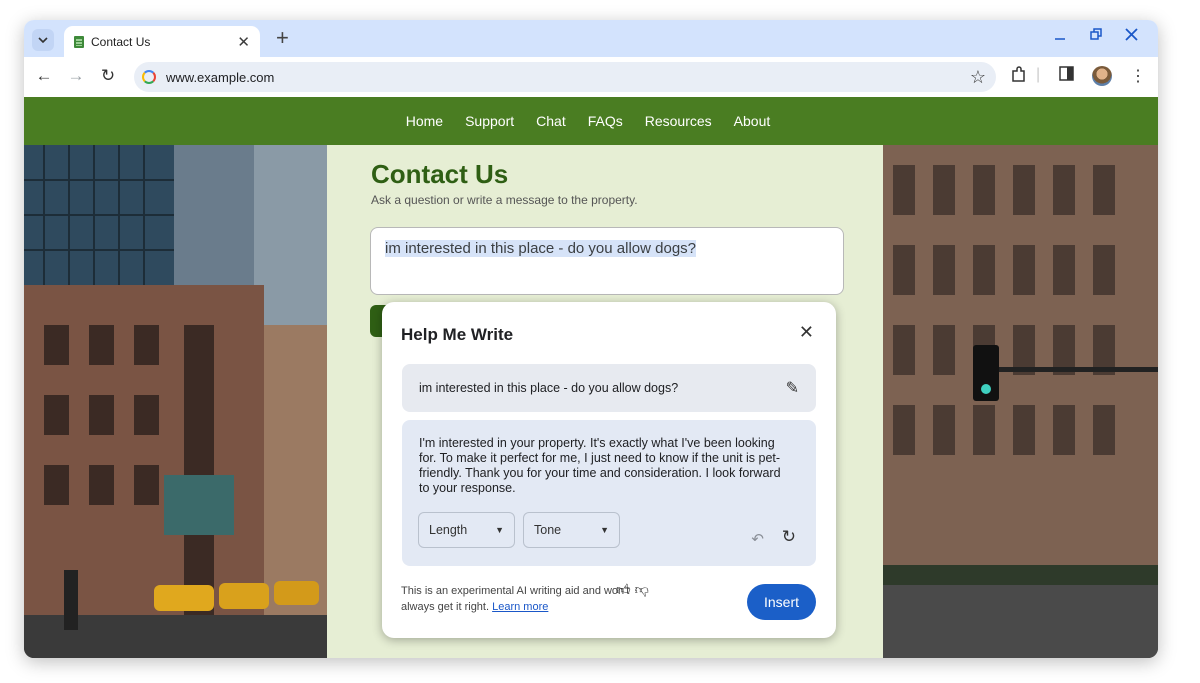 The image size is (1200, 683). I want to click on nav-resources-link: Resources, so click(678, 121).